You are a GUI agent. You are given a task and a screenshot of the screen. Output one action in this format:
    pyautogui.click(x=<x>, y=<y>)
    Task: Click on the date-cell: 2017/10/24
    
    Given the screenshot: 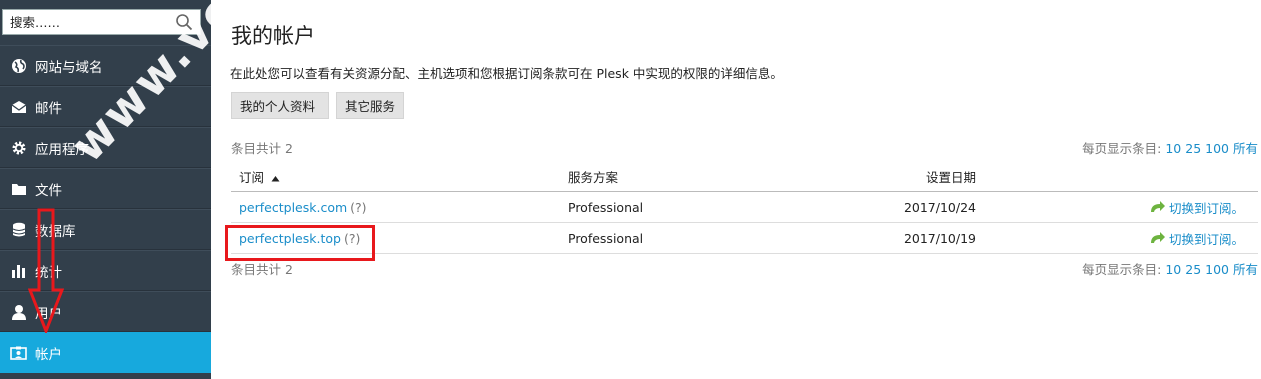 What is the action you would take?
    pyautogui.click(x=939, y=207)
    